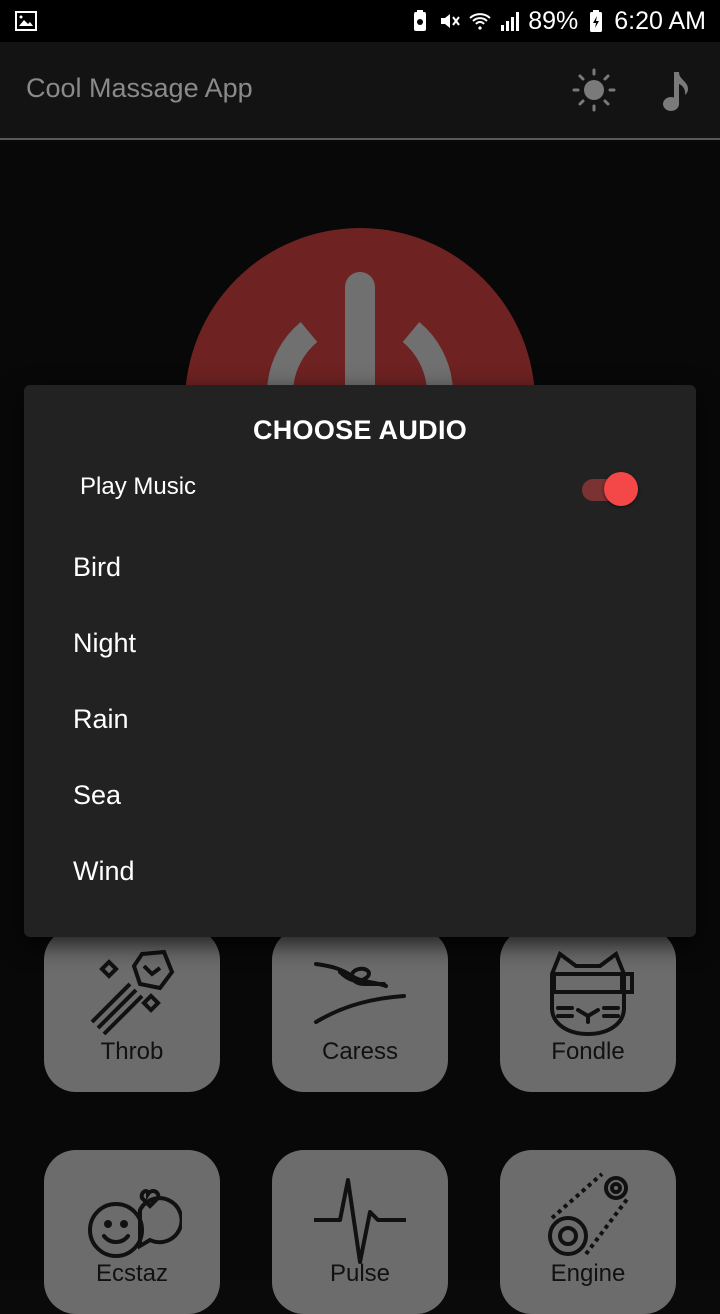  Describe the element at coordinates (621, 489) in the screenshot. I see `toggle-knob` at that location.